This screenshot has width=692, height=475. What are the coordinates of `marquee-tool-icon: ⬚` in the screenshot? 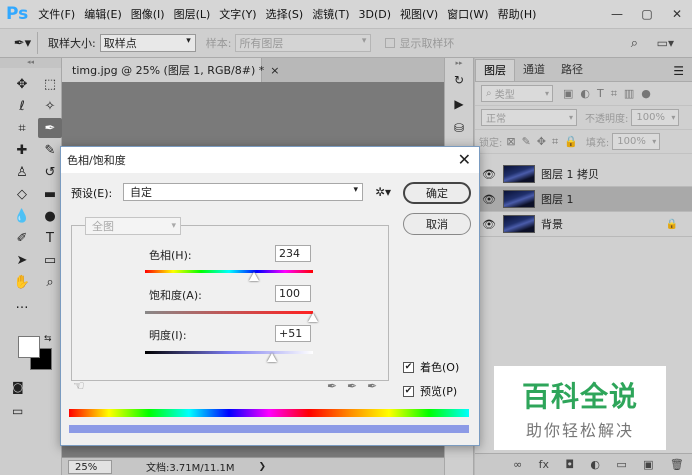 It's located at (50, 84).